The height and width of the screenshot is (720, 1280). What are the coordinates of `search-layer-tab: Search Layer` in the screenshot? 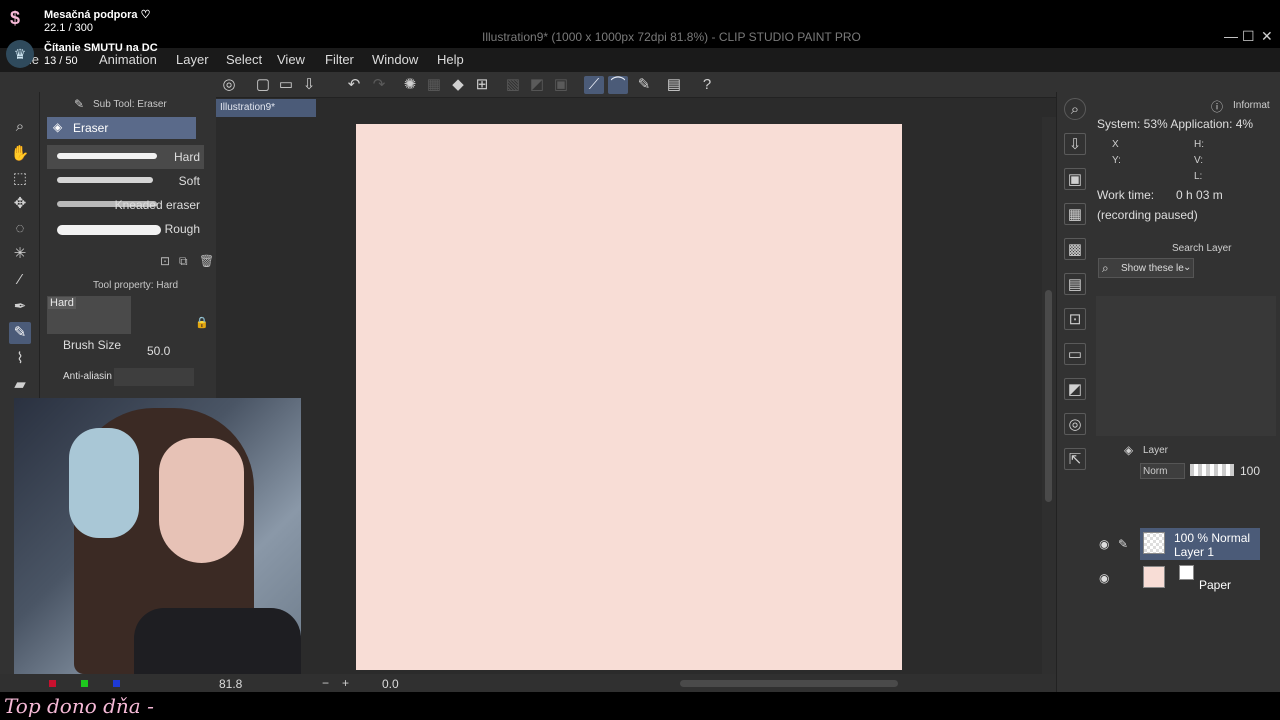 It's located at (1201, 248).